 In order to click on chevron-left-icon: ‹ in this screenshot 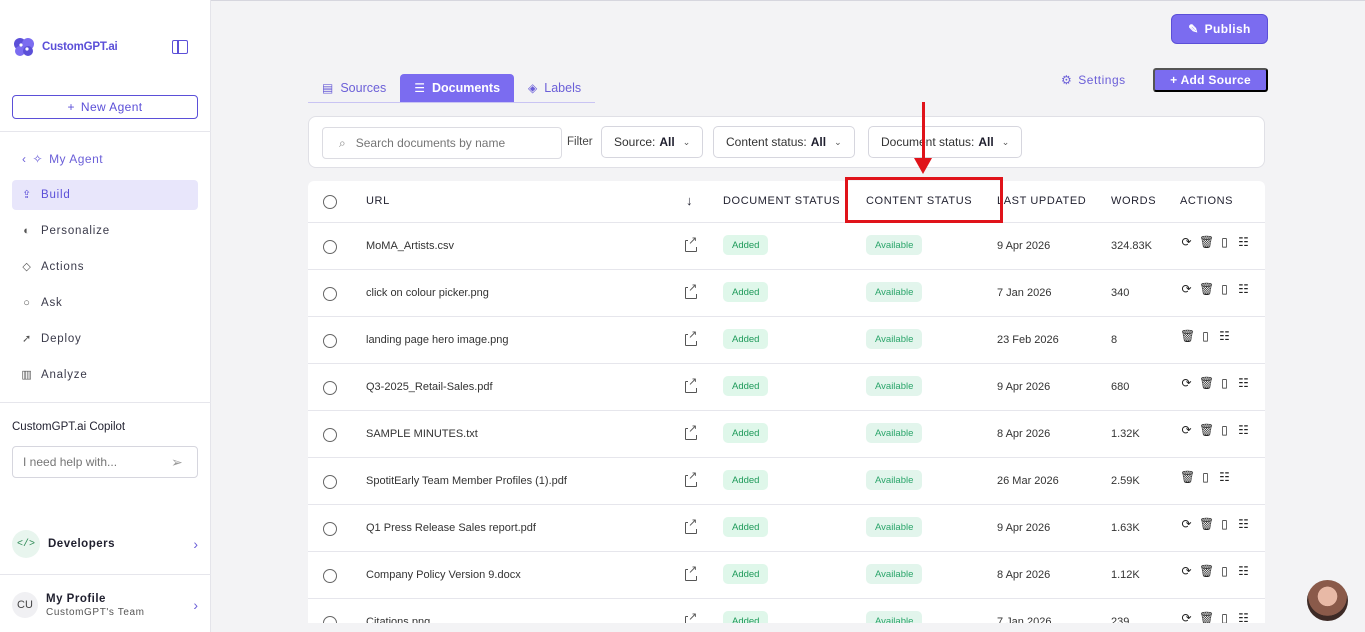, I will do `click(24, 159)`.